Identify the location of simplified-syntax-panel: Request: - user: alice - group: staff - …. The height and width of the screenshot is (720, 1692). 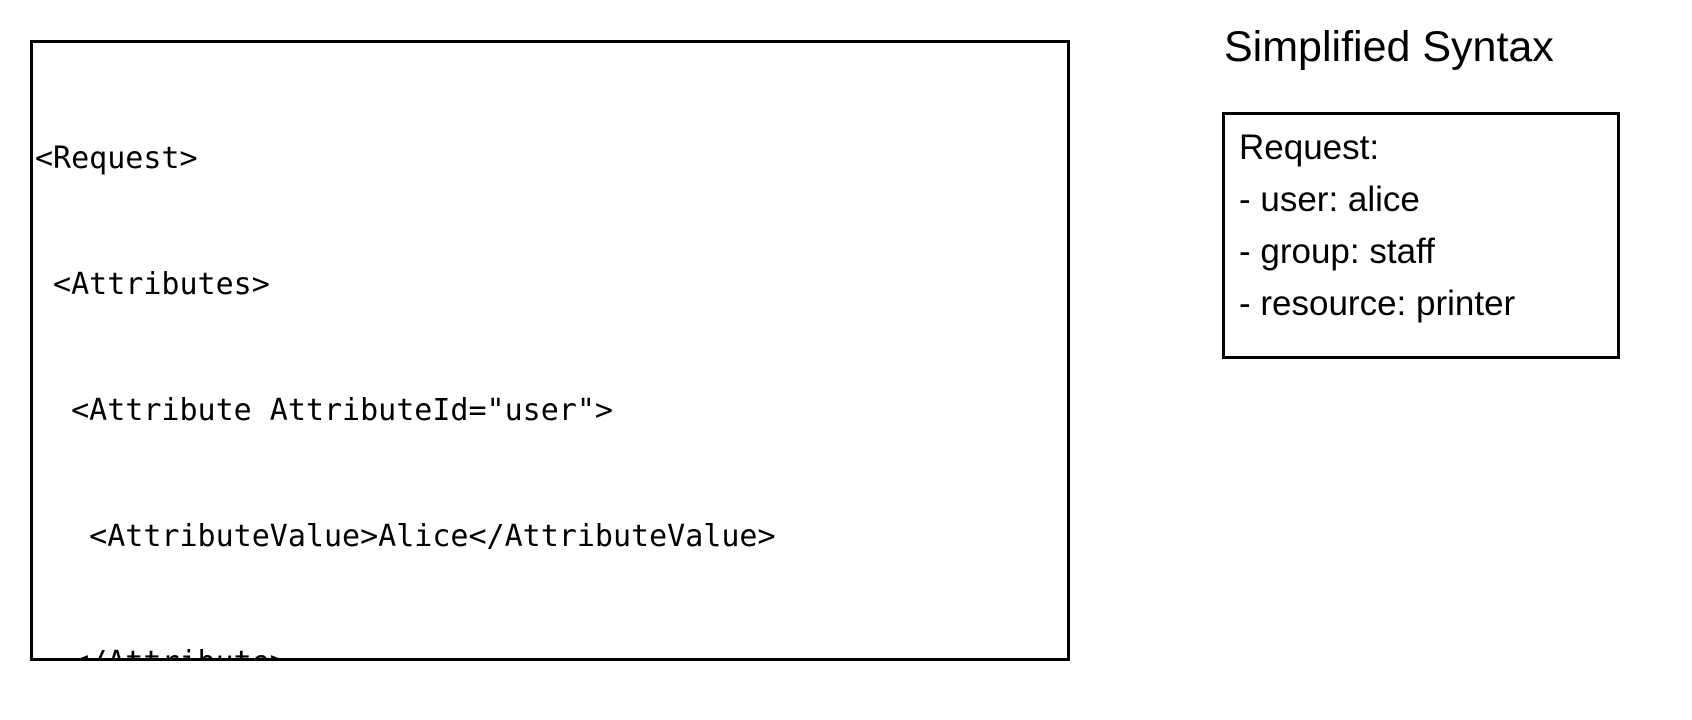
(1421, 235).